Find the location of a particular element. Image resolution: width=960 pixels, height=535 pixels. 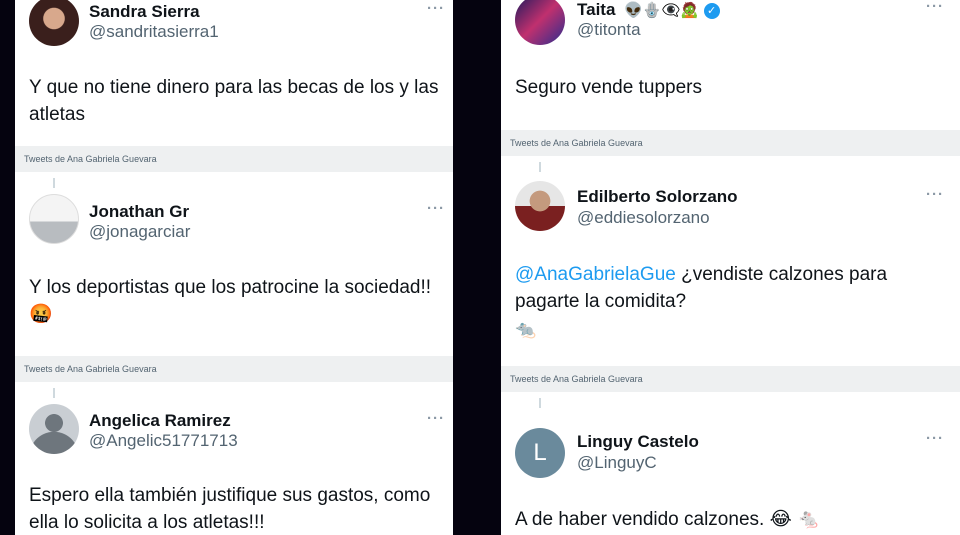

author-handle: @LinguyC is located at coordinates (617, 463).